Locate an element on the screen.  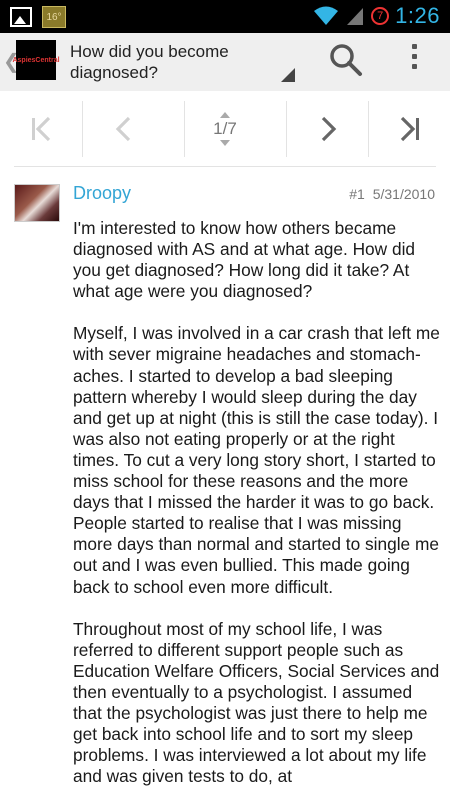
page-up-arrow-icon is located at coordinates (224, 115).